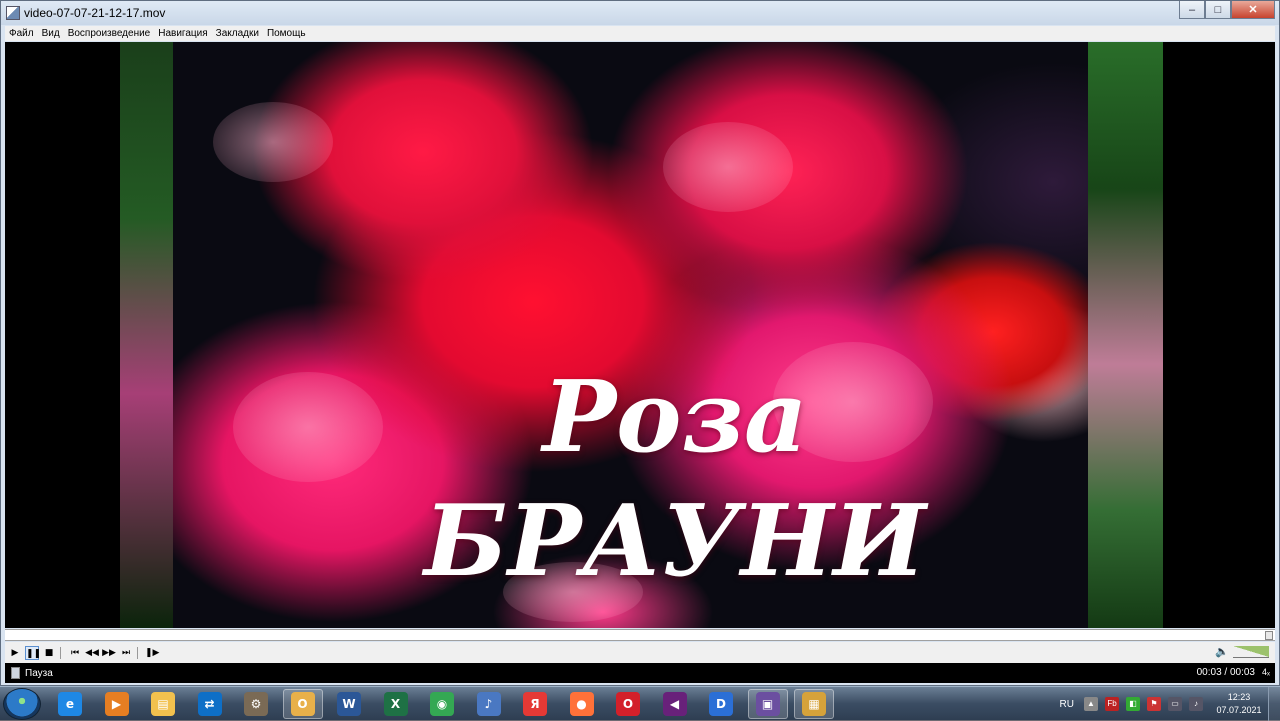 This screenshot has height=721, width=1280. Describe the element at coordinates (1266, 672) in the screenshot. I see `status-extra: 4ₓ` at that location.